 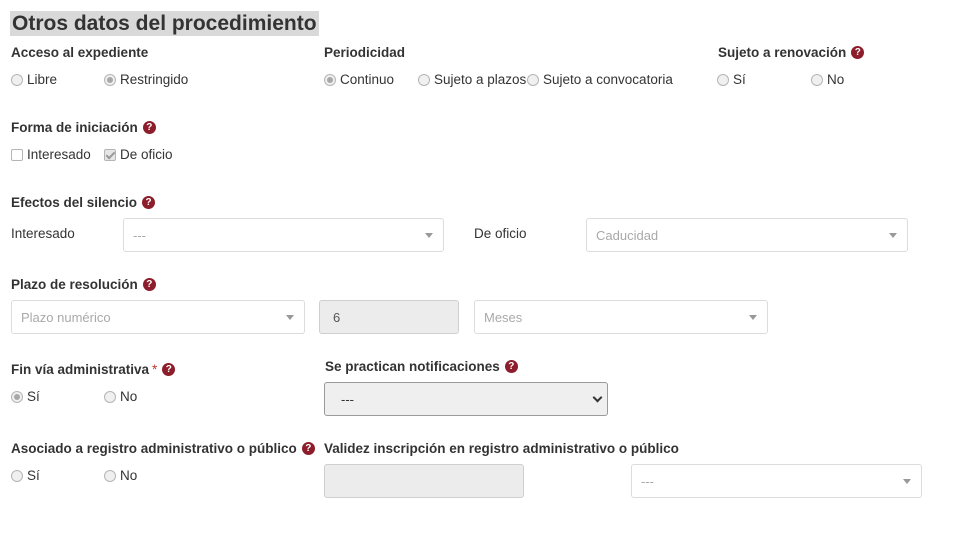 What do you see at coordinates (80, 52) in the screenshot?
I see `acceso-label: Acceso al expediente` at bounding box center [80, 52].